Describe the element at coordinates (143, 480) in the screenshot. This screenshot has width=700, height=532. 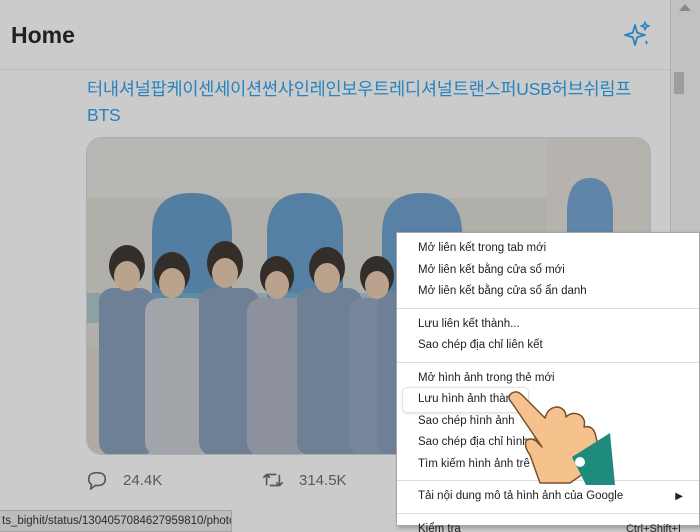
I see `reply-count: 24.4K` at that location.